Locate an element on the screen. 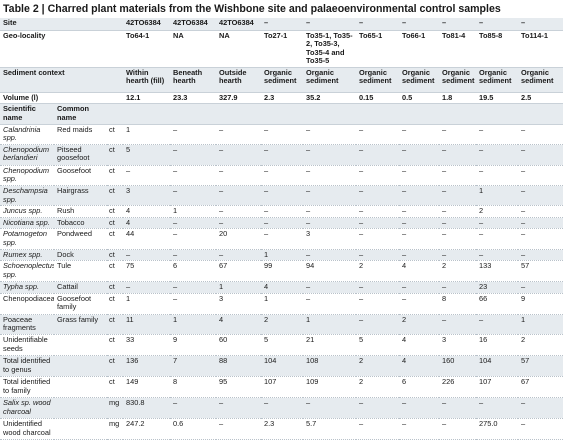 The image size is (563, 440). value-cell: 9 is located at coordinates (193, 345).